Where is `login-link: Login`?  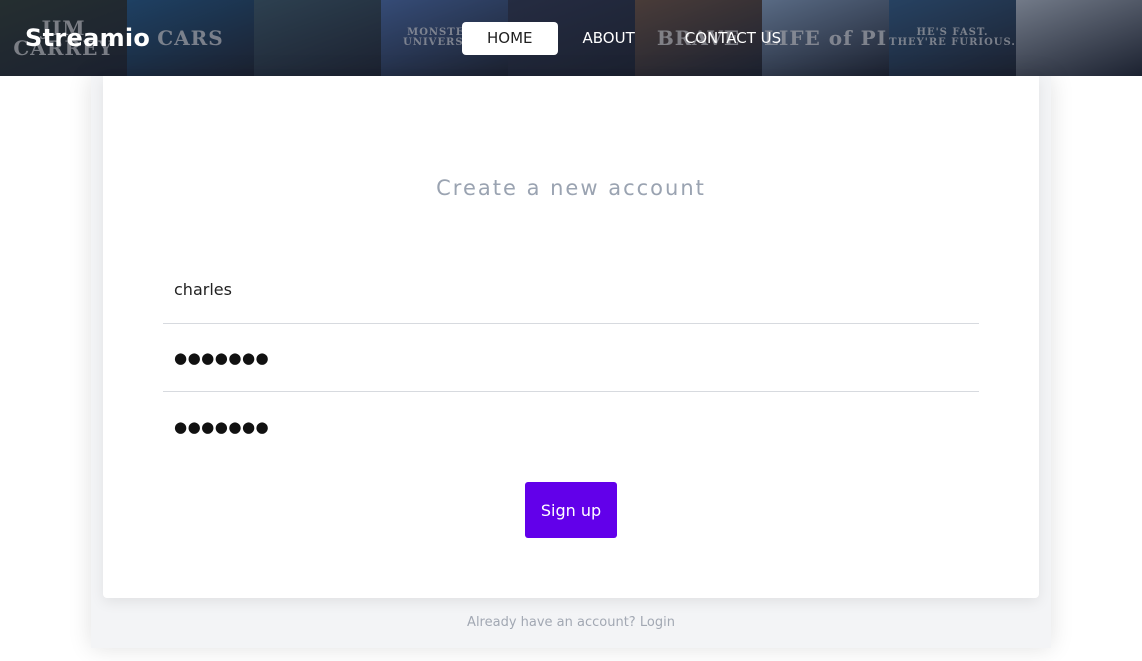 login-link: Login is located at coordinates (657, 622).